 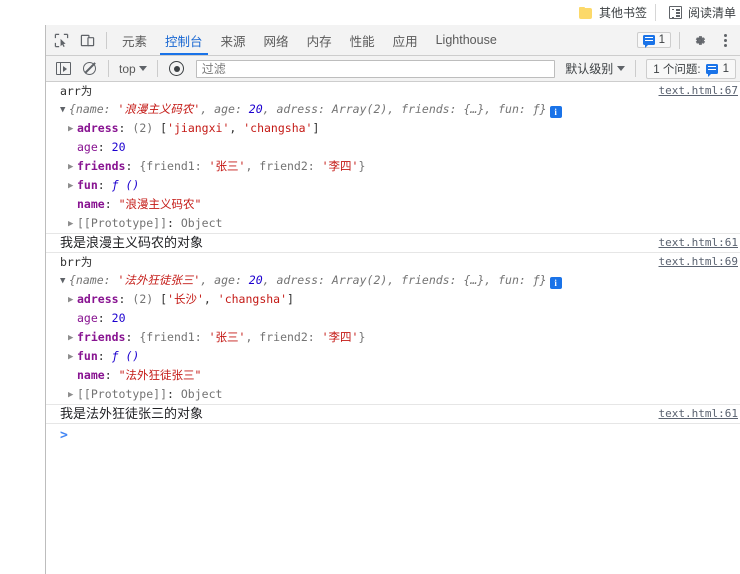 I want to click on issues-badge-toolbar: 1, so click(x=653, y=40).